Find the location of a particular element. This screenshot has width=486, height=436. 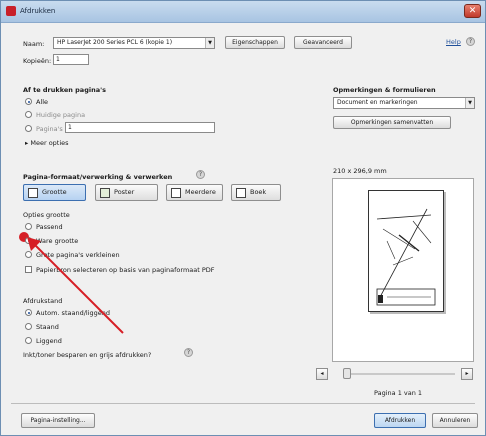

pages-range-input: 1 is located at coordinates (140, 127).